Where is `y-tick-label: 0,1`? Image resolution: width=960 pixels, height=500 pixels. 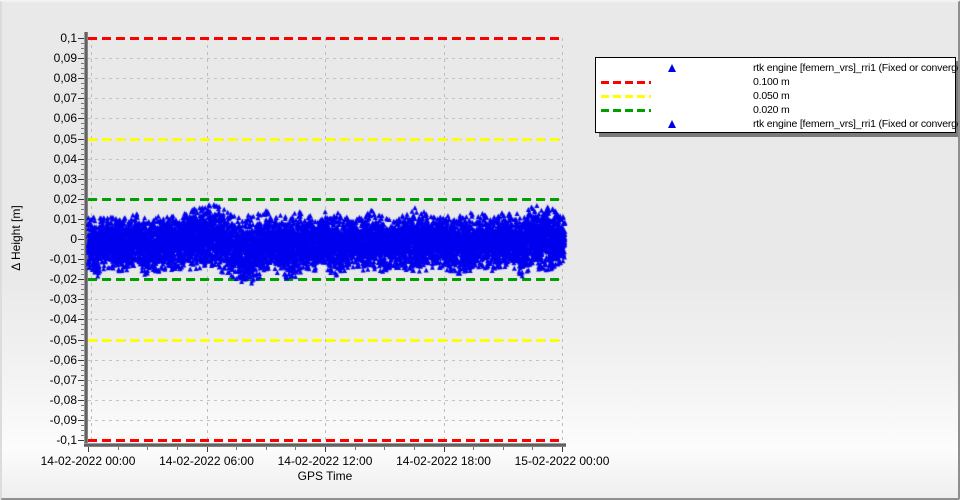 y-tick-label: 0,1 is located at coordinates (68, 38).